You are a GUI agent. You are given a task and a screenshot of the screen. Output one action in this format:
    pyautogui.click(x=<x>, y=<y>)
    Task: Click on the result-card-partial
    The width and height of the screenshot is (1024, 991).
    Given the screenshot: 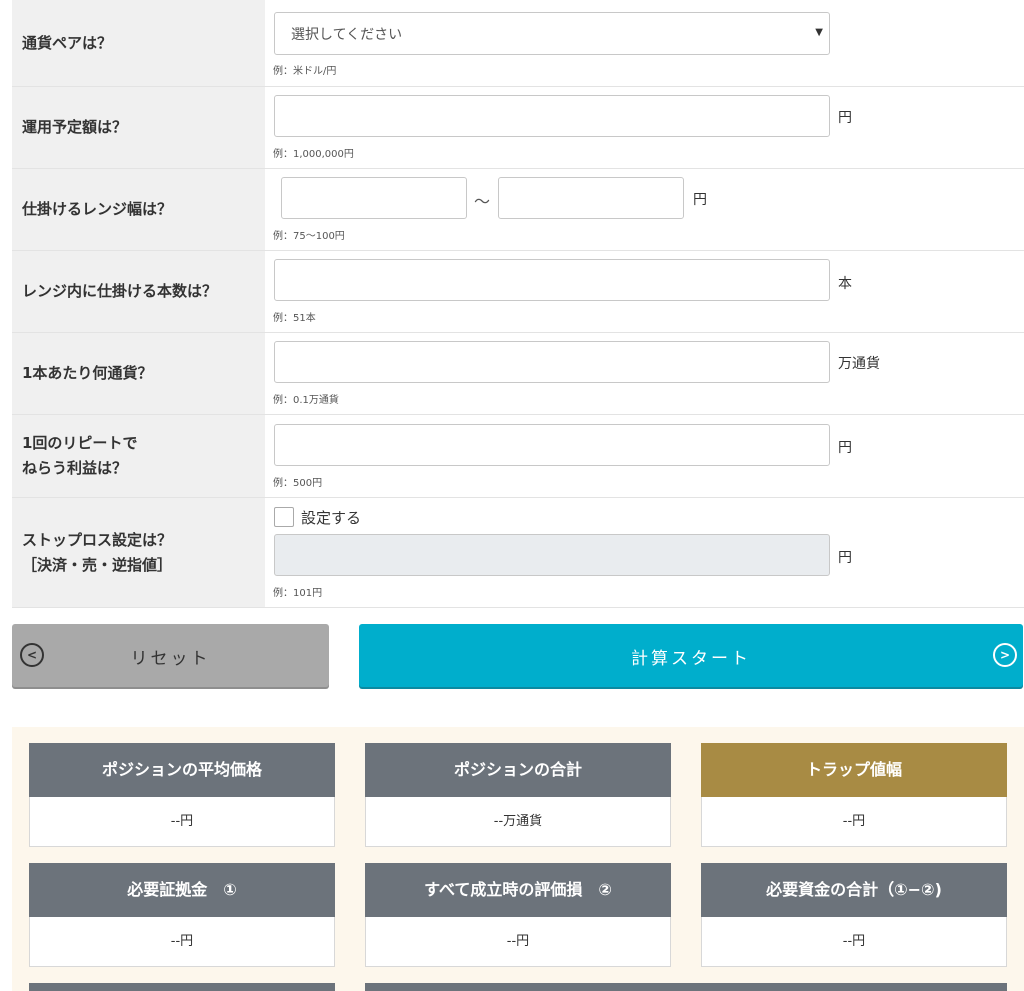 What is the action you would take?
    pyautogui.click(x=182, y=987)
    